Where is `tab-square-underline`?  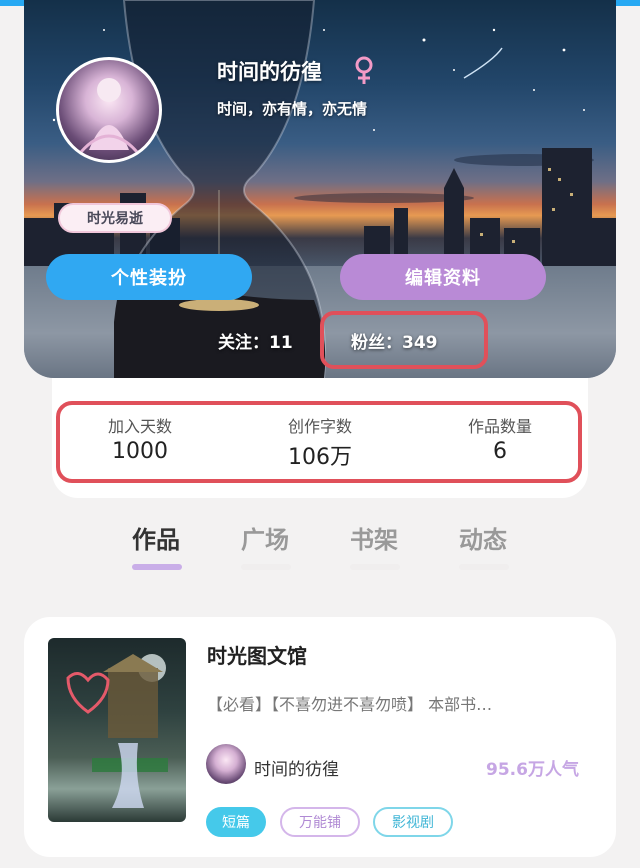
tab-square-underline is located at coordinates (266, 567).